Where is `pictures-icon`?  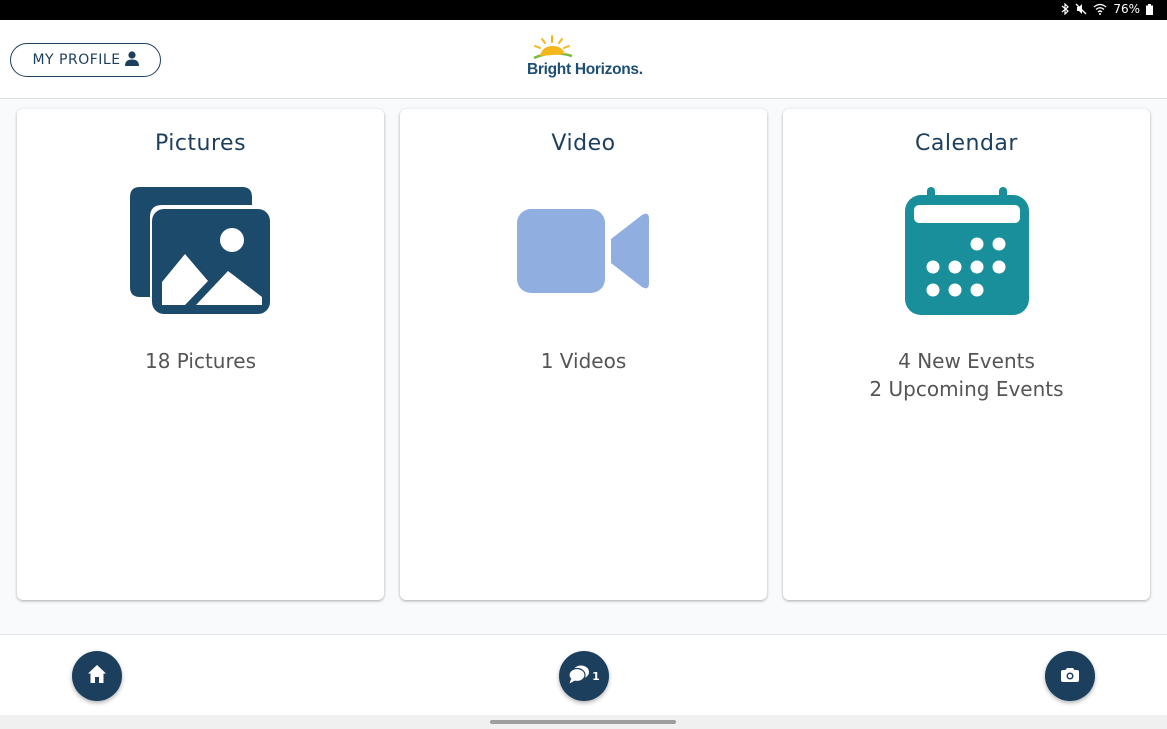 pictures-icon is located at coordinates (200, 253).